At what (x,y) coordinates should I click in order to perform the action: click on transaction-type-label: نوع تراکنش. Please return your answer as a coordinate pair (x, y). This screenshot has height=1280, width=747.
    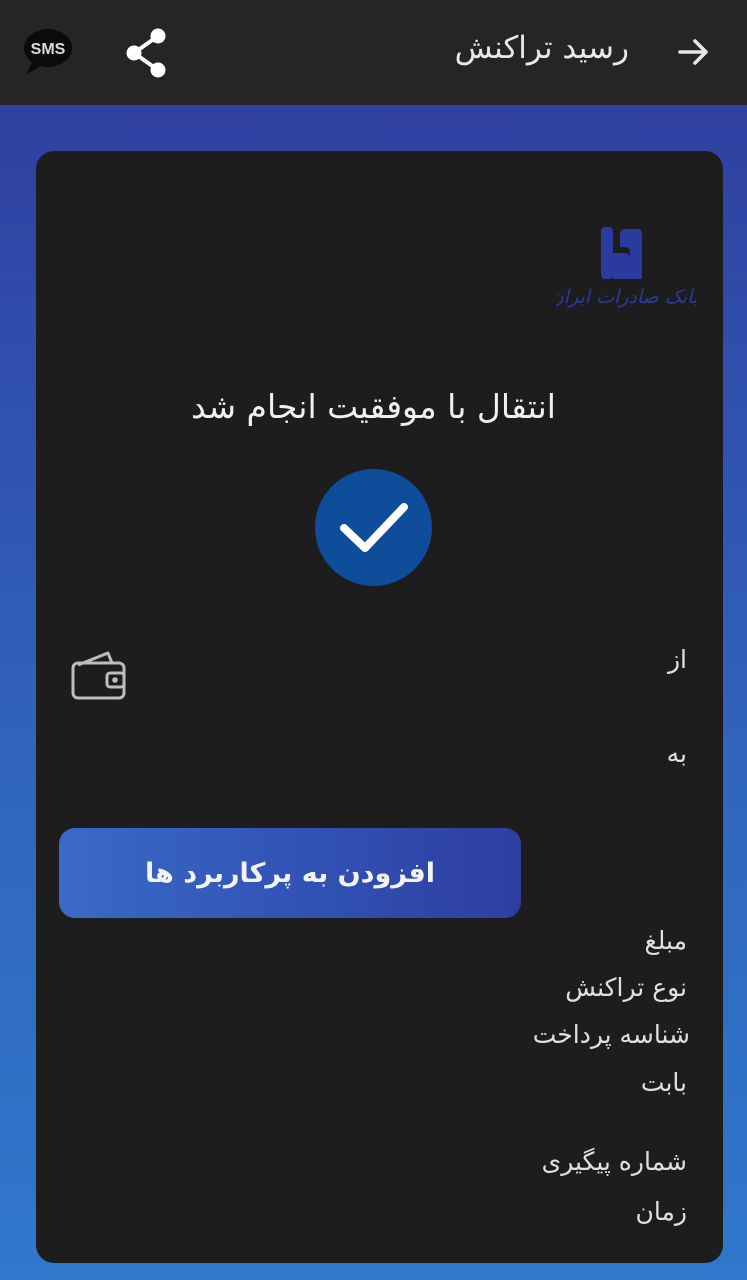
    Looking at the image, I should click on (626, 987).